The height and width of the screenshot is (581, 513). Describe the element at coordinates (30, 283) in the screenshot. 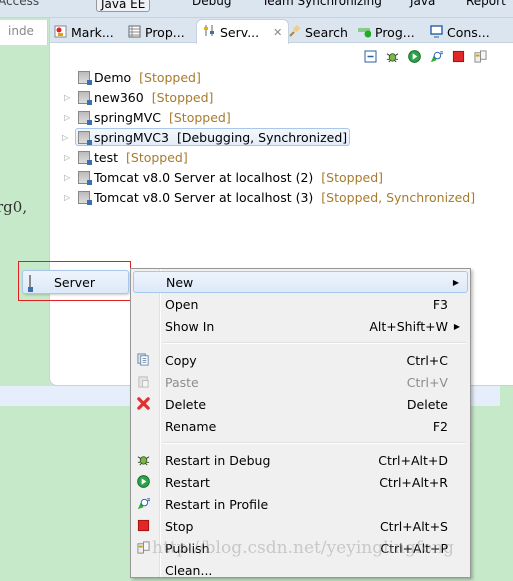

I see `new-server-icon` at that location.